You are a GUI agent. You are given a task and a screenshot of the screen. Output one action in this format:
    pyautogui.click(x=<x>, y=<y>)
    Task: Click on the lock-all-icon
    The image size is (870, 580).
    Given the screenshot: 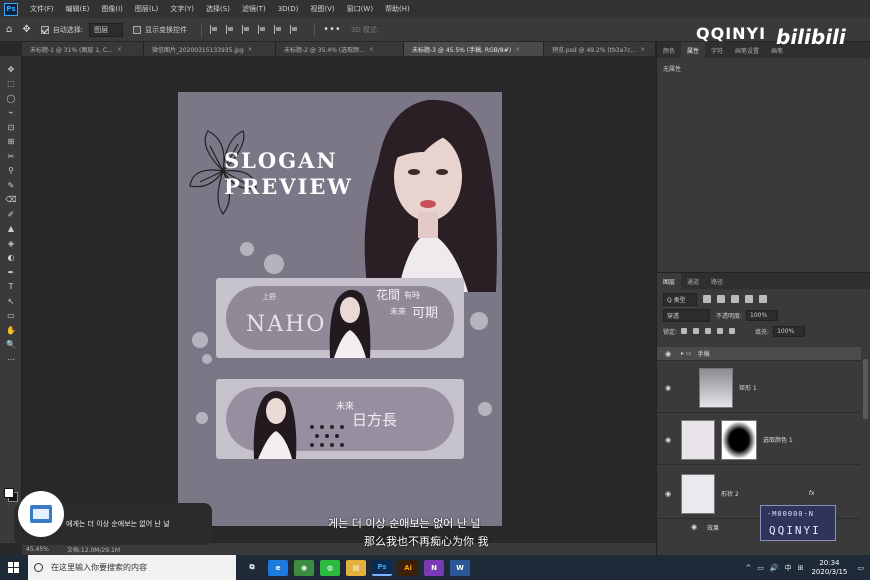 What is the action you would take?
    pyautogui.click(x=732, y=331)
    